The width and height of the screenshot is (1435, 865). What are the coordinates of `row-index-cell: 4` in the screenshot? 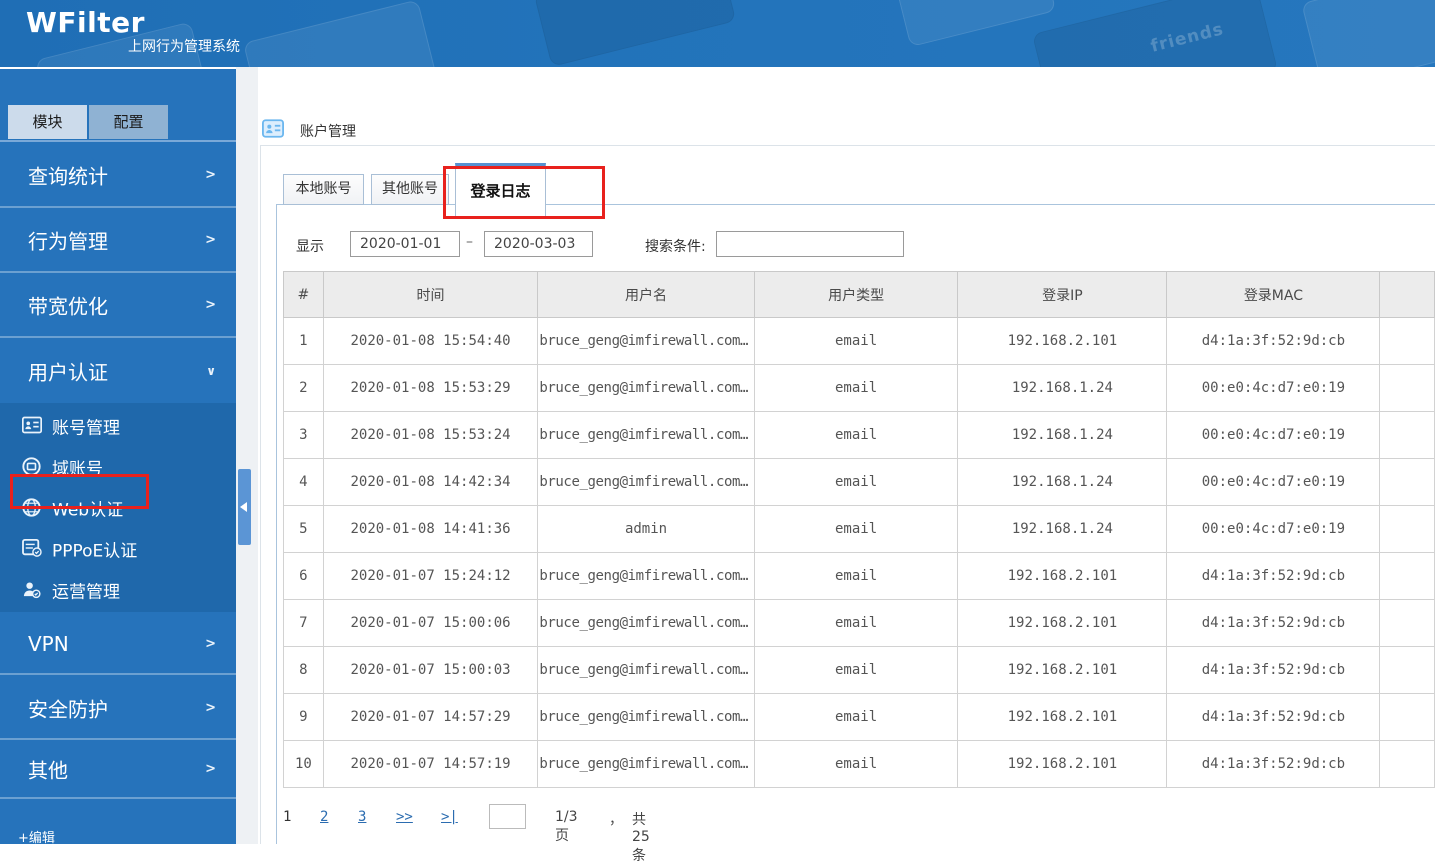 It's located at (303, 482).